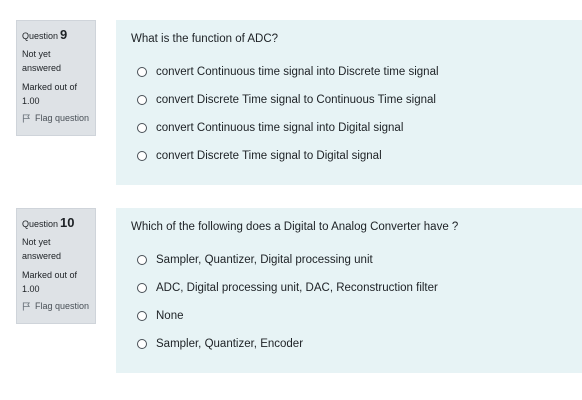 Image resolution: width=582 pixels, height=400 pixels. What do you see at coordinates (356, 344) in the screenshot?
I see `answer-option: Sampler, Quantizer, Encoder` at bounding box center [356, 344].